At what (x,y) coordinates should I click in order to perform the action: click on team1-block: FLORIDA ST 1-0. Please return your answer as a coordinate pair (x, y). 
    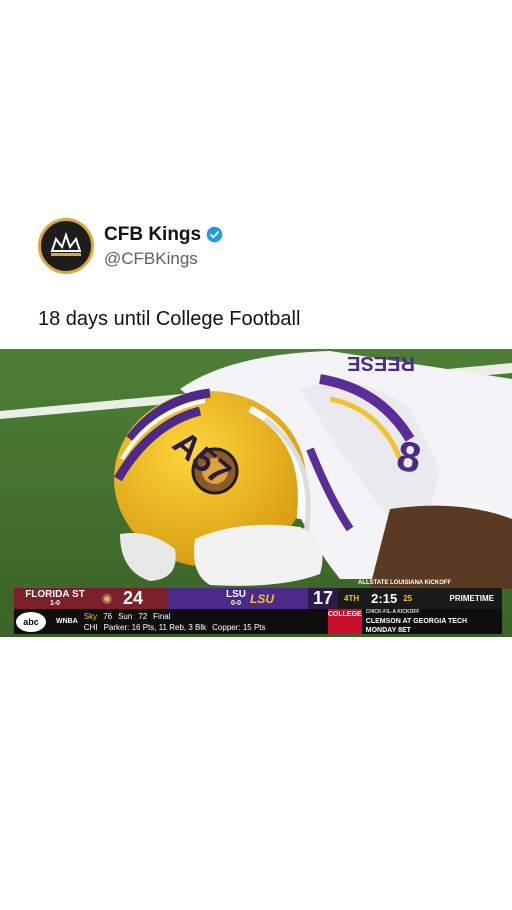
    Looking at the image, I should click on (55, 598).